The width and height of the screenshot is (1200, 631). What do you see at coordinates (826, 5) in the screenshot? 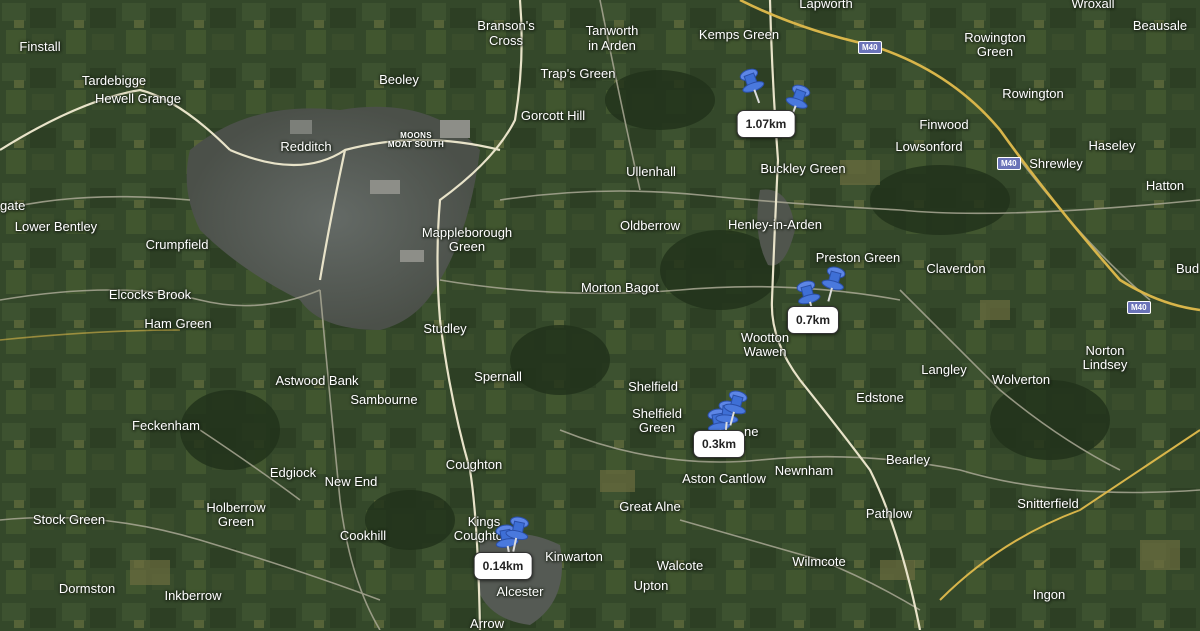
I see `place-lapworth: Lapworth` at bounding box center [826, 5].